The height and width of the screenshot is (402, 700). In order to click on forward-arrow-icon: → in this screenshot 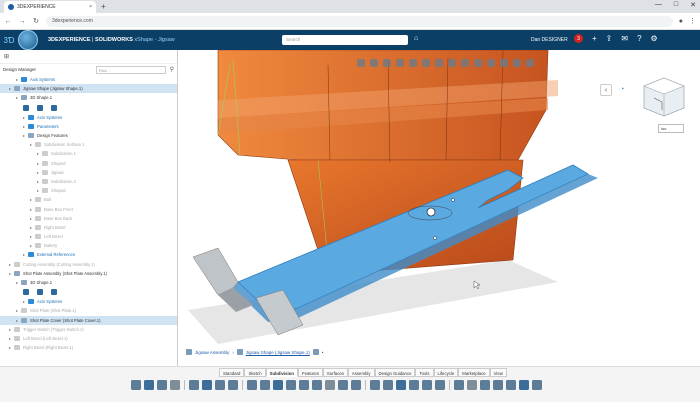, I will do `click(22, 21)`.